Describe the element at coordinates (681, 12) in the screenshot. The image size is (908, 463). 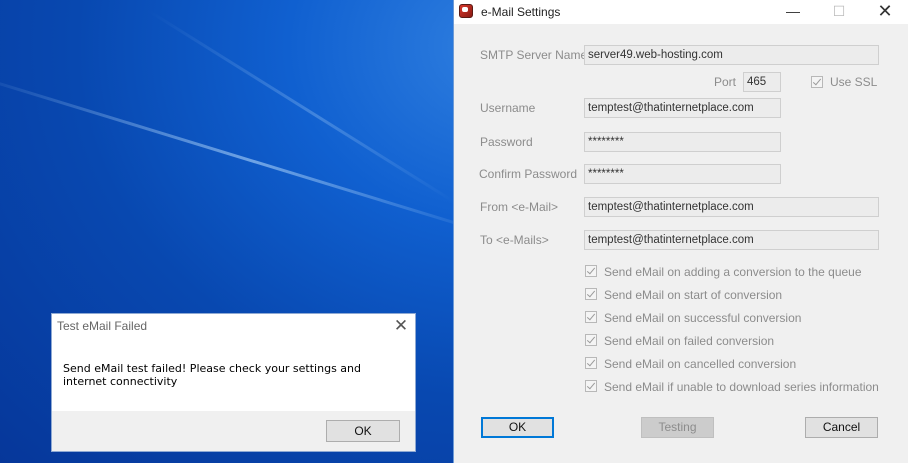
I see `title-bar: e-Mail Settings — ☐ ✕` at that location.